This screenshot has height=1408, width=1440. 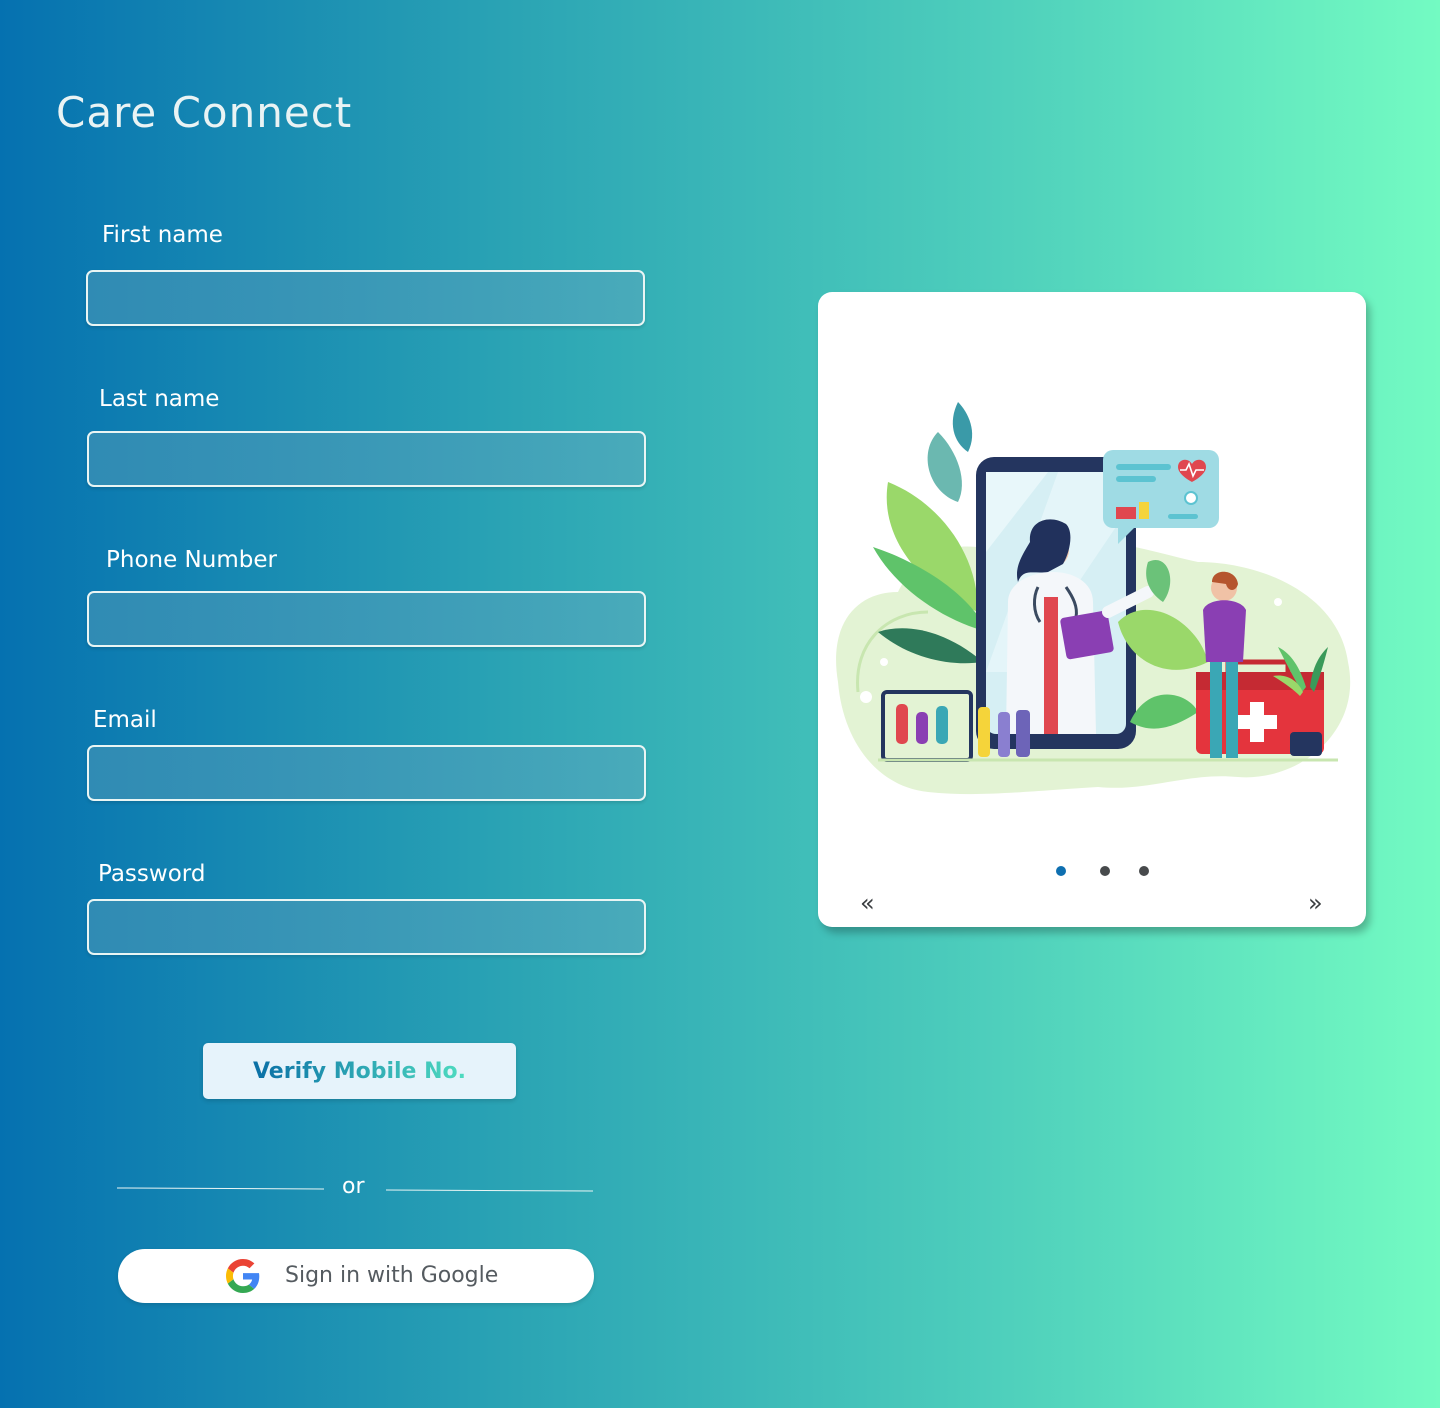 What do you see at coordinates (1093, 598) in the screenshot?
I see `doctor-telemedicine-illustration` at bounding box center [1093, 598].